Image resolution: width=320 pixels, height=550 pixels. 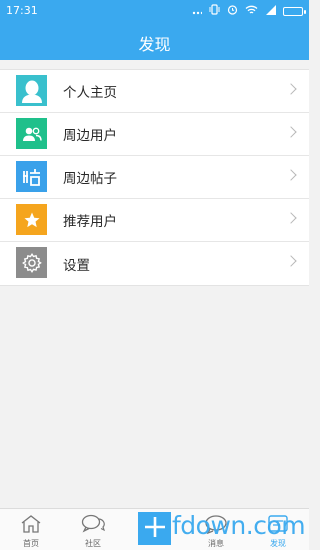 What do you see at coordinates (90, 136) in the screenshot?
I see `menu-item-label: 周边用户` at bounding box center [90, 136].